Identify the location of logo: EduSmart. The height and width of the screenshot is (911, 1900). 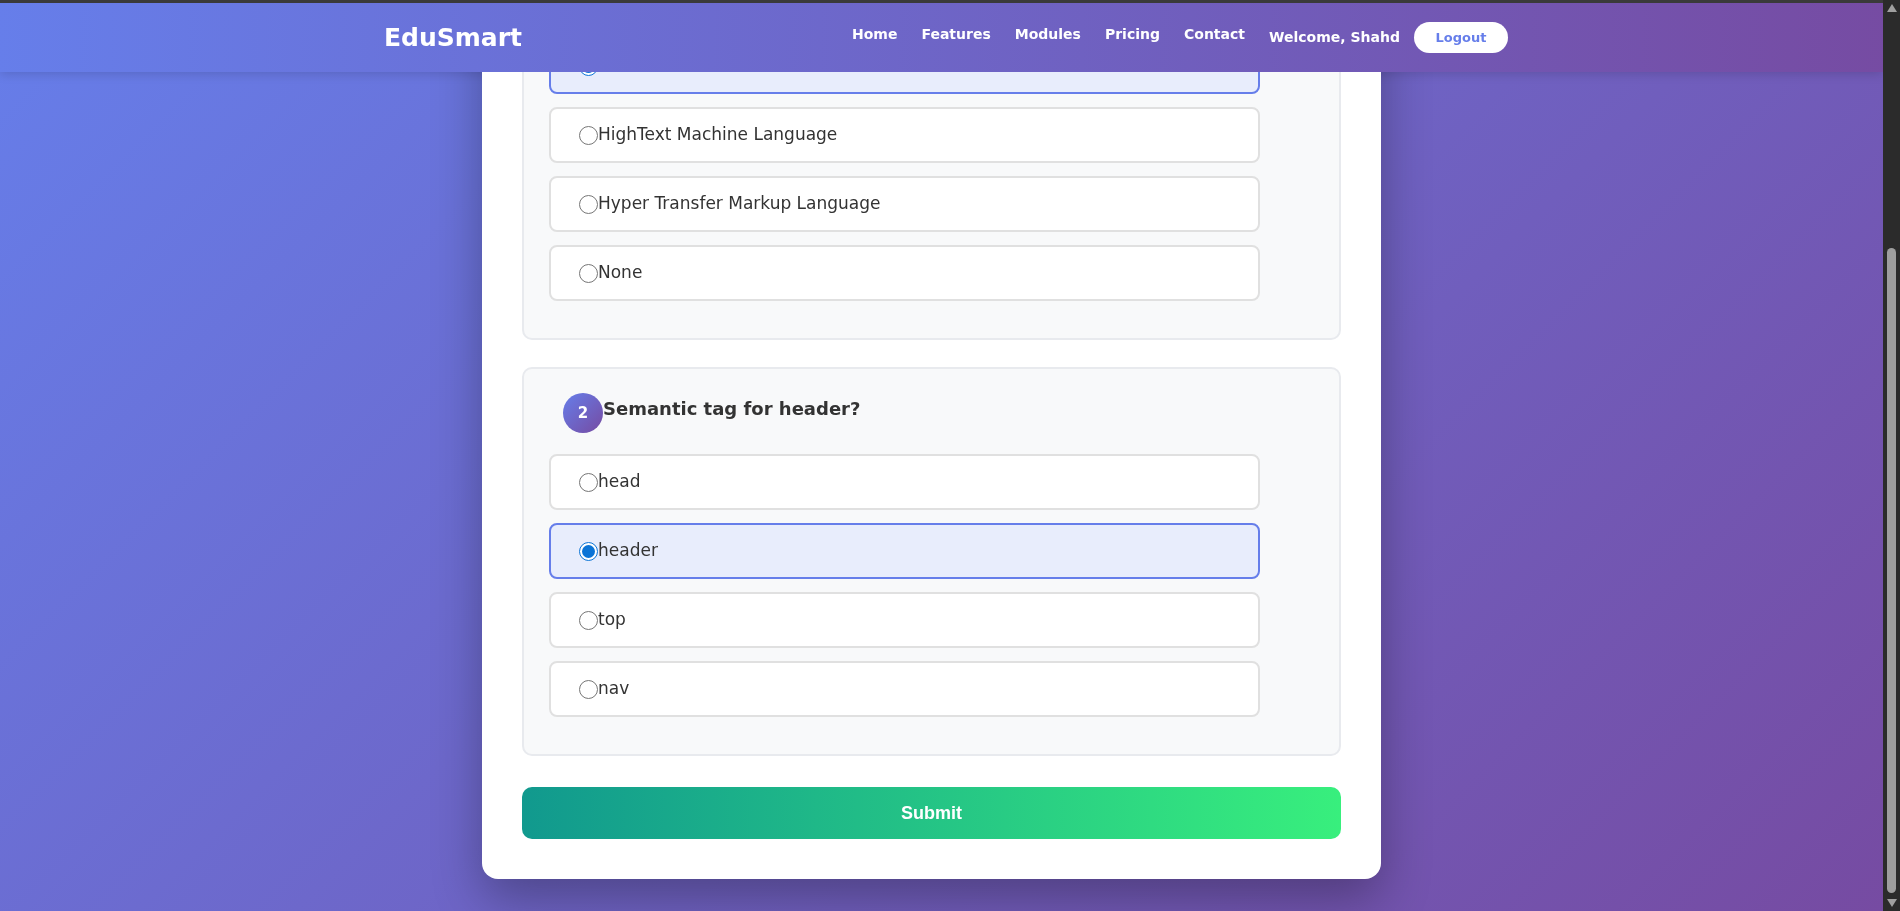
(453, 37).